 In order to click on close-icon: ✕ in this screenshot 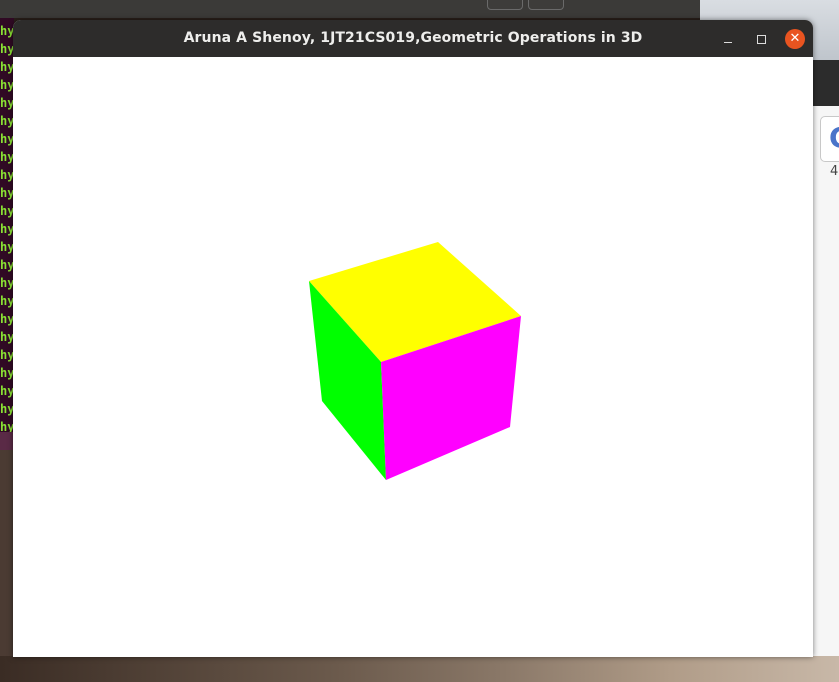, I will do `click(795, 38)`.